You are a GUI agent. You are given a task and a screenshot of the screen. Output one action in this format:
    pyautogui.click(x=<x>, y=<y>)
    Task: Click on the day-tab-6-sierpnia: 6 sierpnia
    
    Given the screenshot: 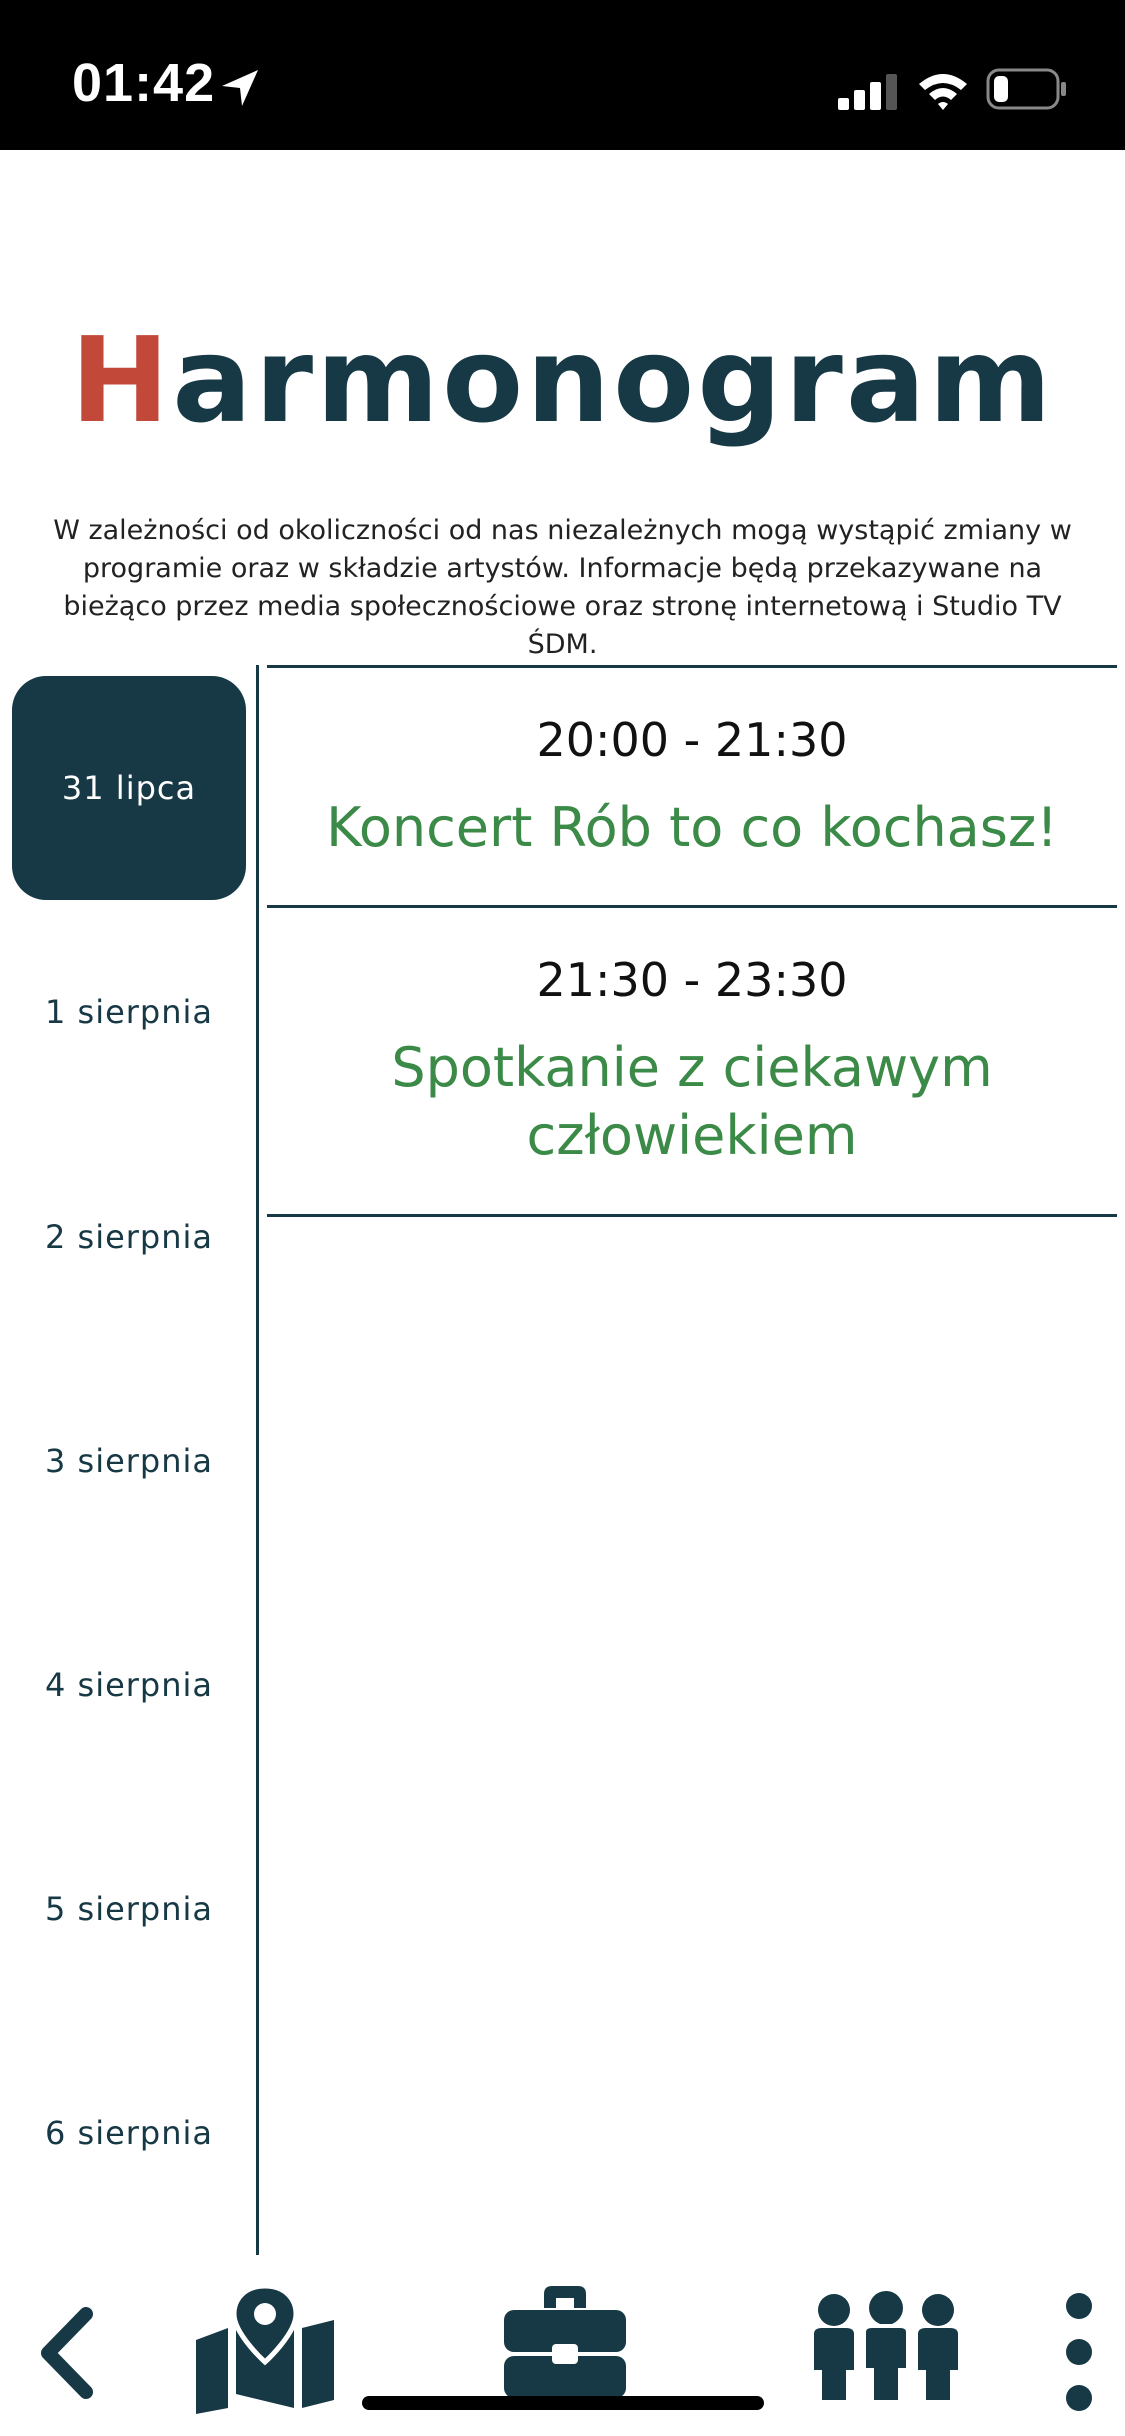 What is the action you would take?
    pyautogui.click(x=129, y=2133)
    